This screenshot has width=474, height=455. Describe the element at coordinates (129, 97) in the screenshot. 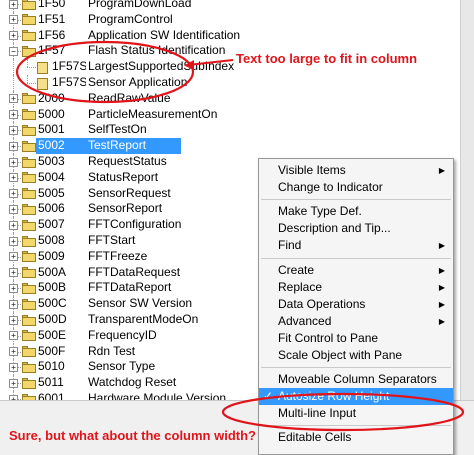

I see `tree-cell-name: ReadRawValue` at that location.